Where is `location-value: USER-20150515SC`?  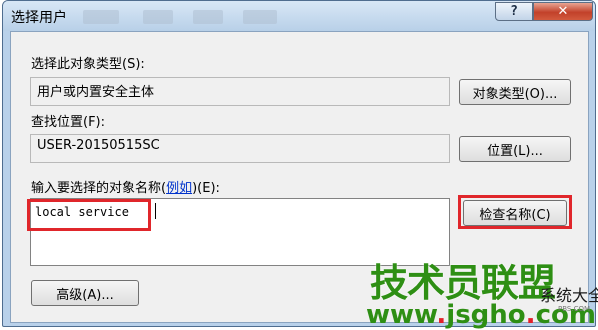
location-value: USER-20150515SC is located at coordinates (98, 145).